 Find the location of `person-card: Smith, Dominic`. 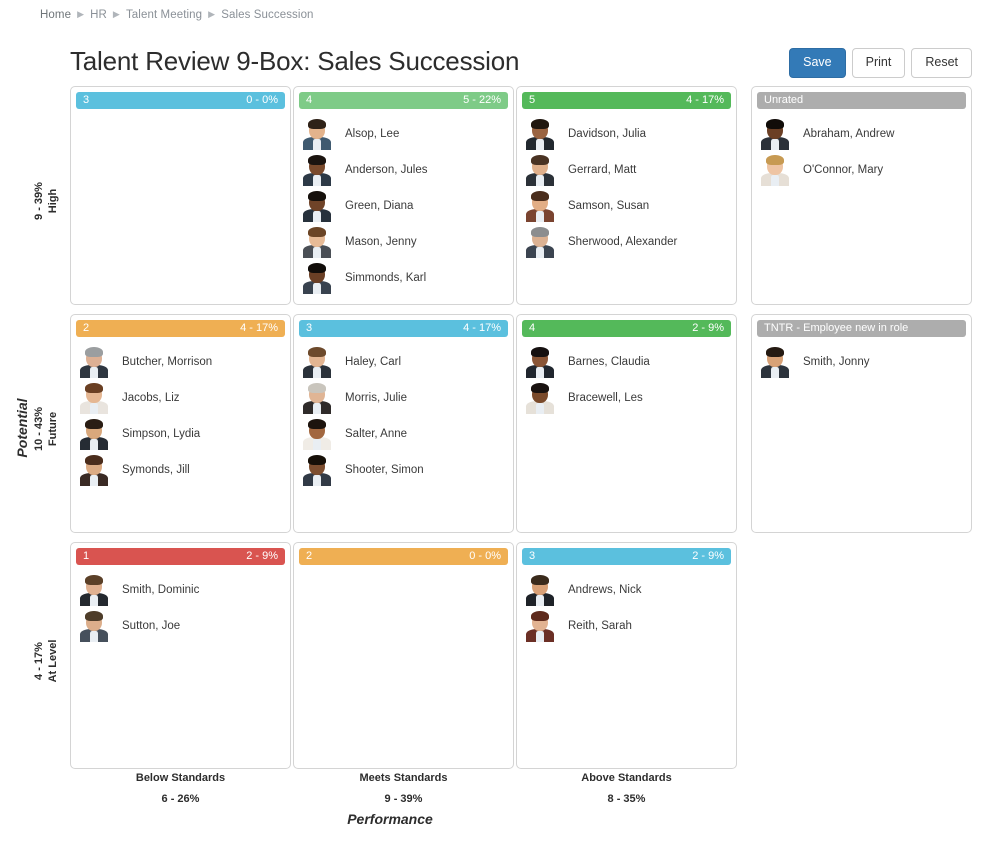

person-card: Smith, Dominic is located at coordinates (180, 590).